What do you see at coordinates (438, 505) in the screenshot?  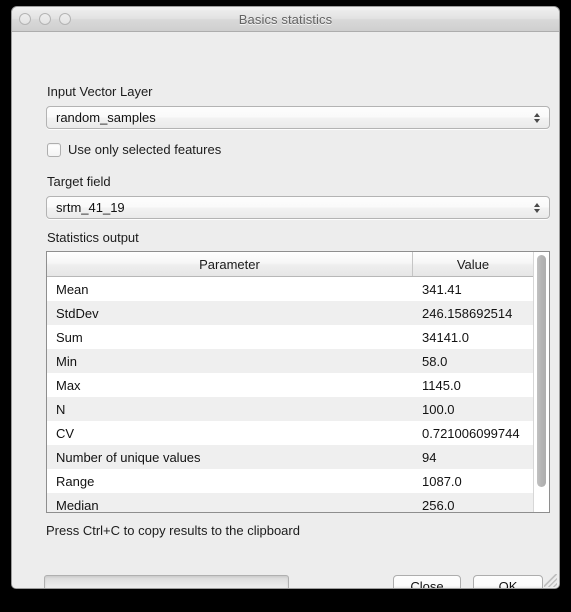 I see `cell-value: 256.0` at bounding box center [438, 505].